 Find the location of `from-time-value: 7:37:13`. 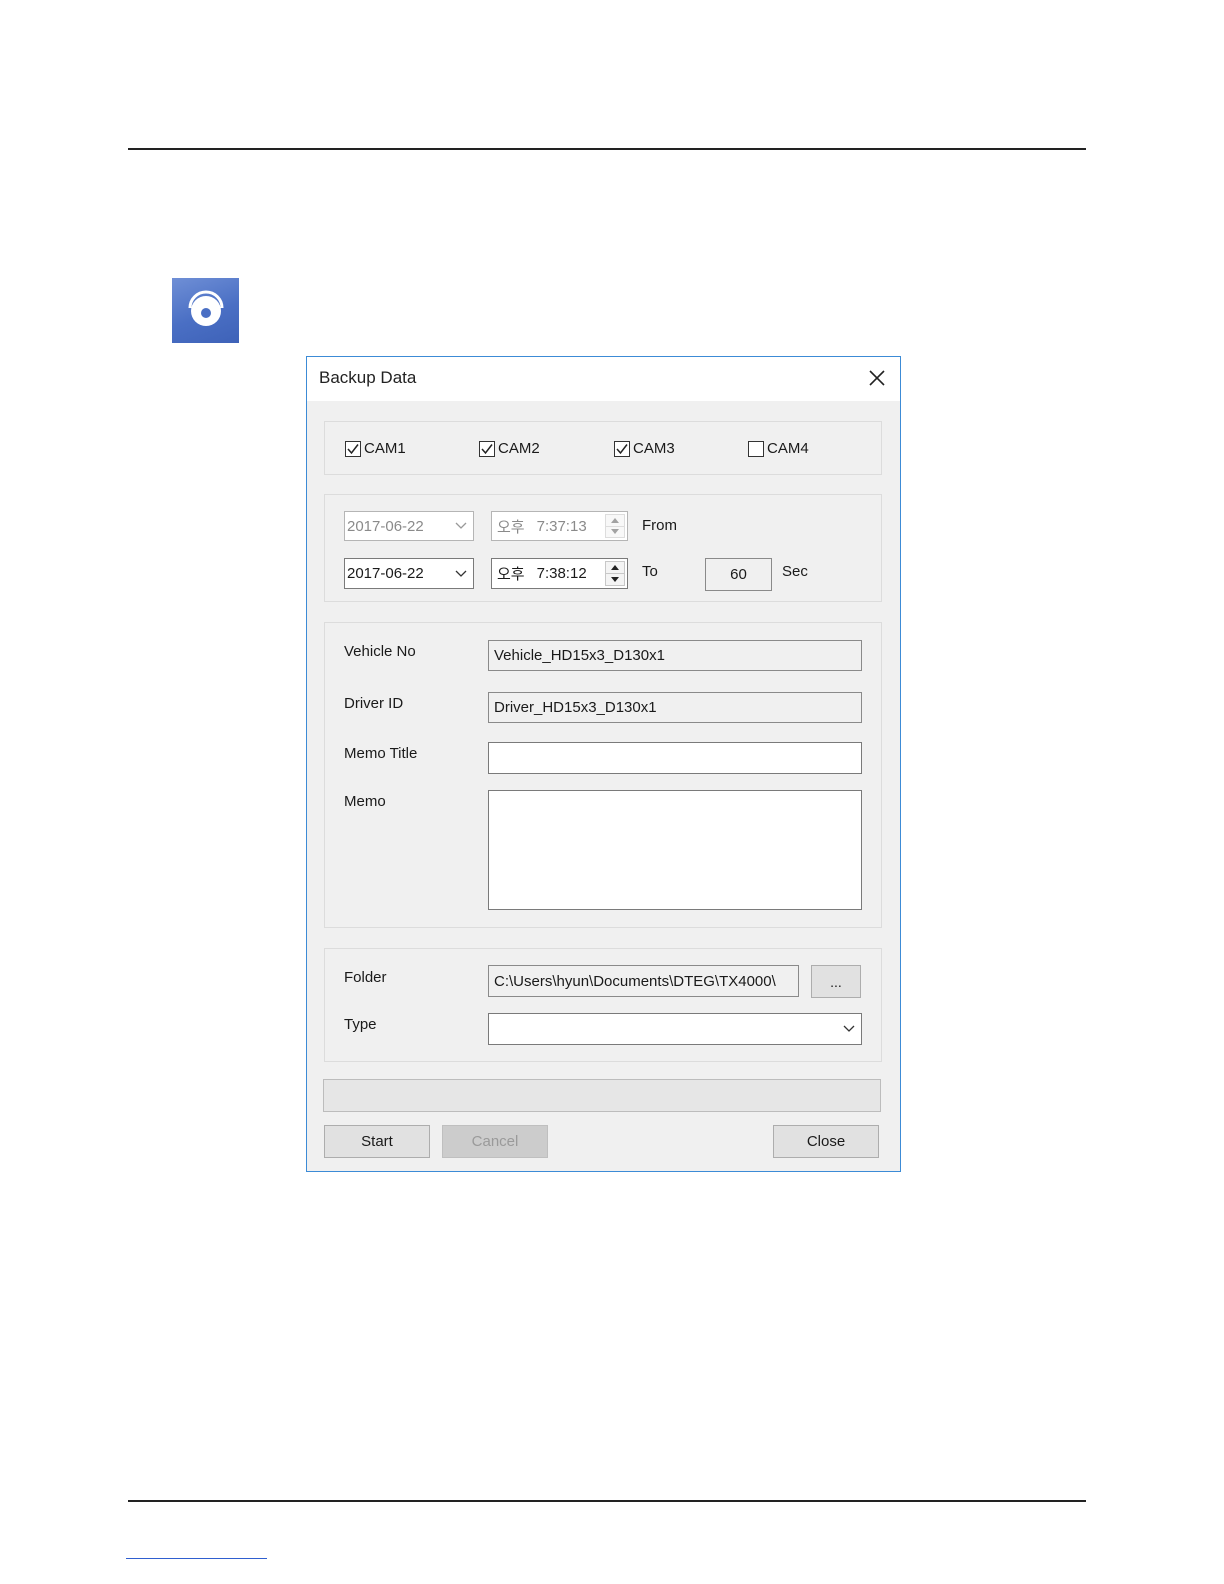

from-time-value: 7:37:13 is located at coordinates (561, 526).